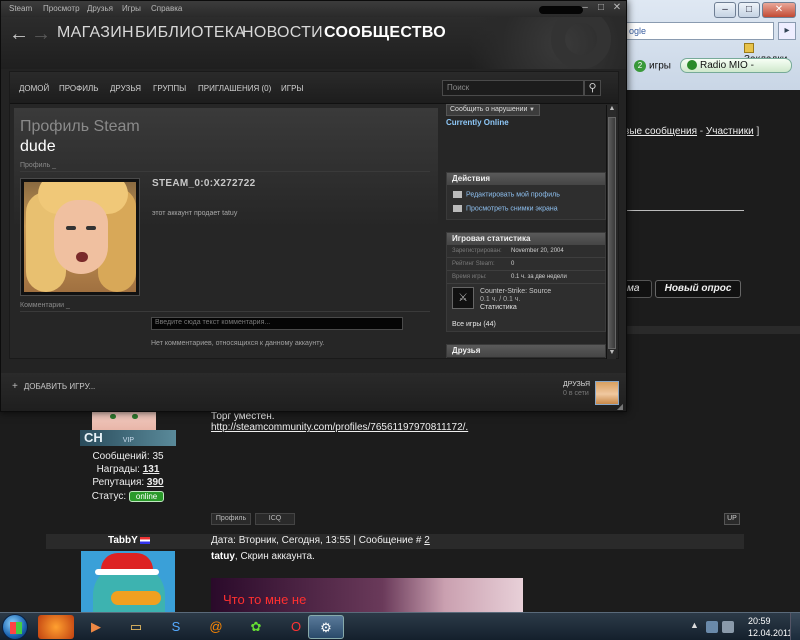 The width and height of the screenshot is (800, 640). What do you see at coordinates (20, 8) in the screenshot?
I see `menu-steam: Steam` at bounding box center [20, 8].